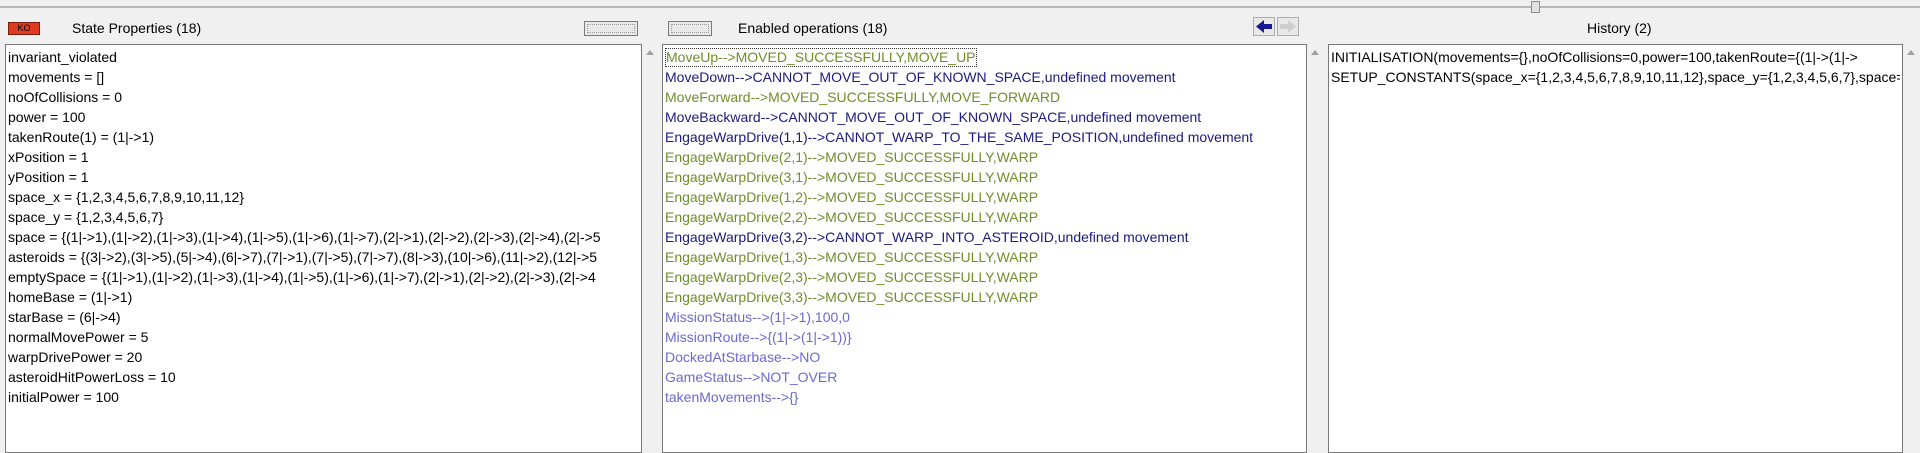  I want to click on state-property-row: starBase = (6|->4), so click(323, 317).